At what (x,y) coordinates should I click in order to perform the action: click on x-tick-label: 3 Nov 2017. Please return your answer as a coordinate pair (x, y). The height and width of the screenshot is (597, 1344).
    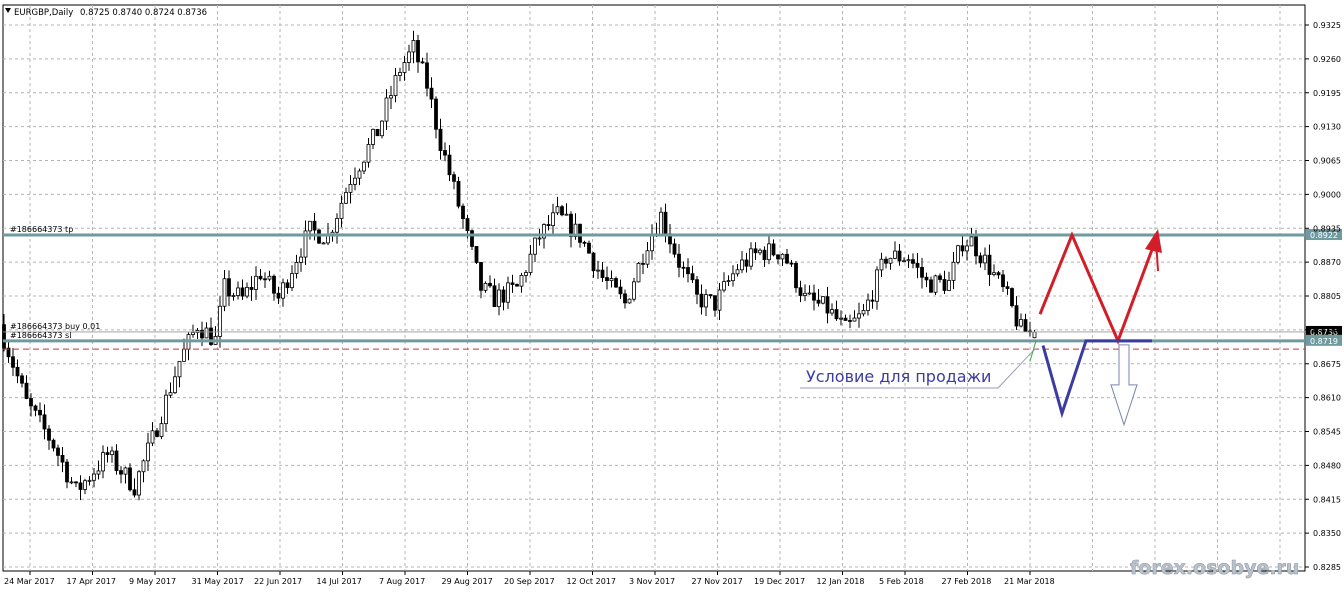
    Looking at the image, I should click on (652, 581).